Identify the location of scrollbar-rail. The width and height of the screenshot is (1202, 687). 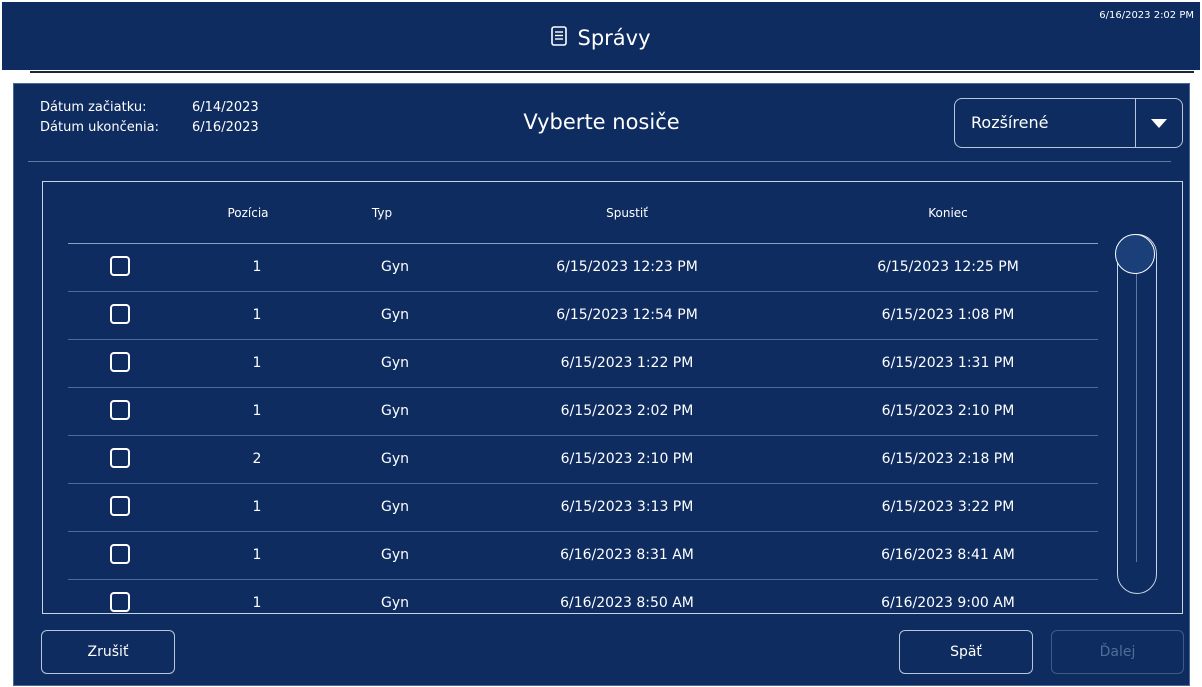
(1136, 417).